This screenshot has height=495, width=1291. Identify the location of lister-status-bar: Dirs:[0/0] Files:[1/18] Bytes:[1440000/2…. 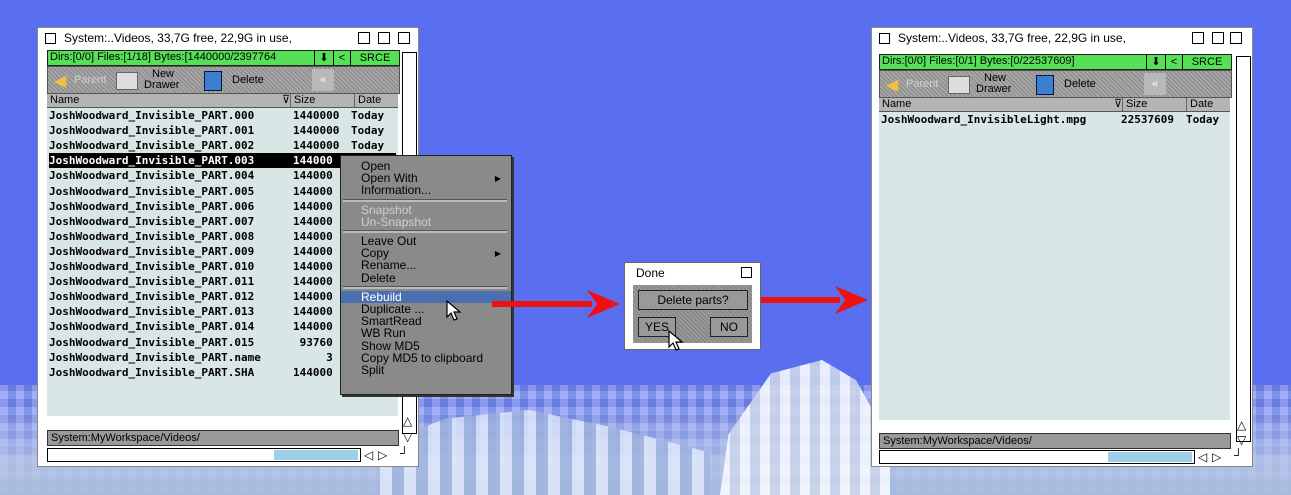
(223, 58).